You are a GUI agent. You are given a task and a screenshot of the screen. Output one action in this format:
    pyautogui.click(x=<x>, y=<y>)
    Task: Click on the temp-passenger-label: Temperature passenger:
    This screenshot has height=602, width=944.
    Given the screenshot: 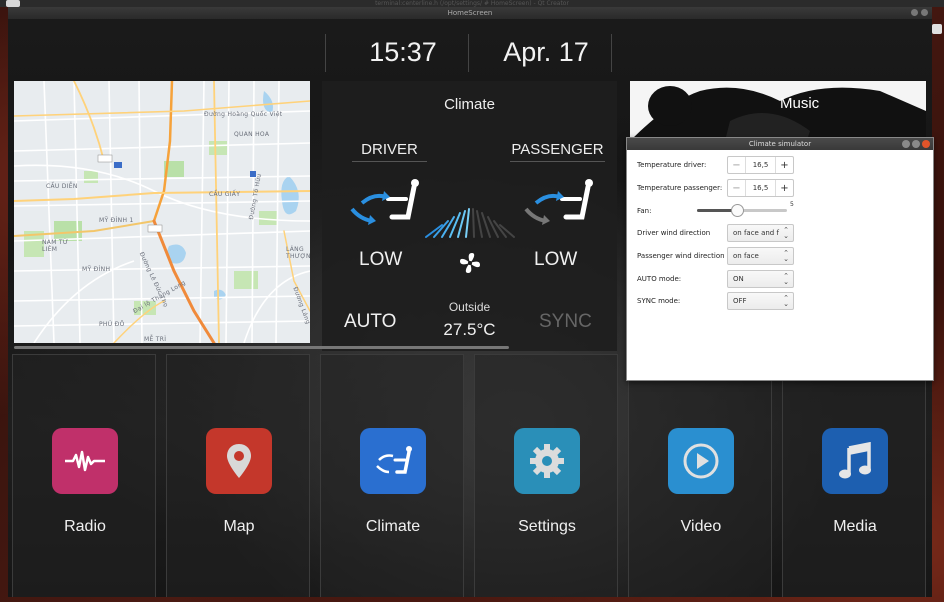 What is the action you would take?
    pyautogui.click(x=680, y=188)
    